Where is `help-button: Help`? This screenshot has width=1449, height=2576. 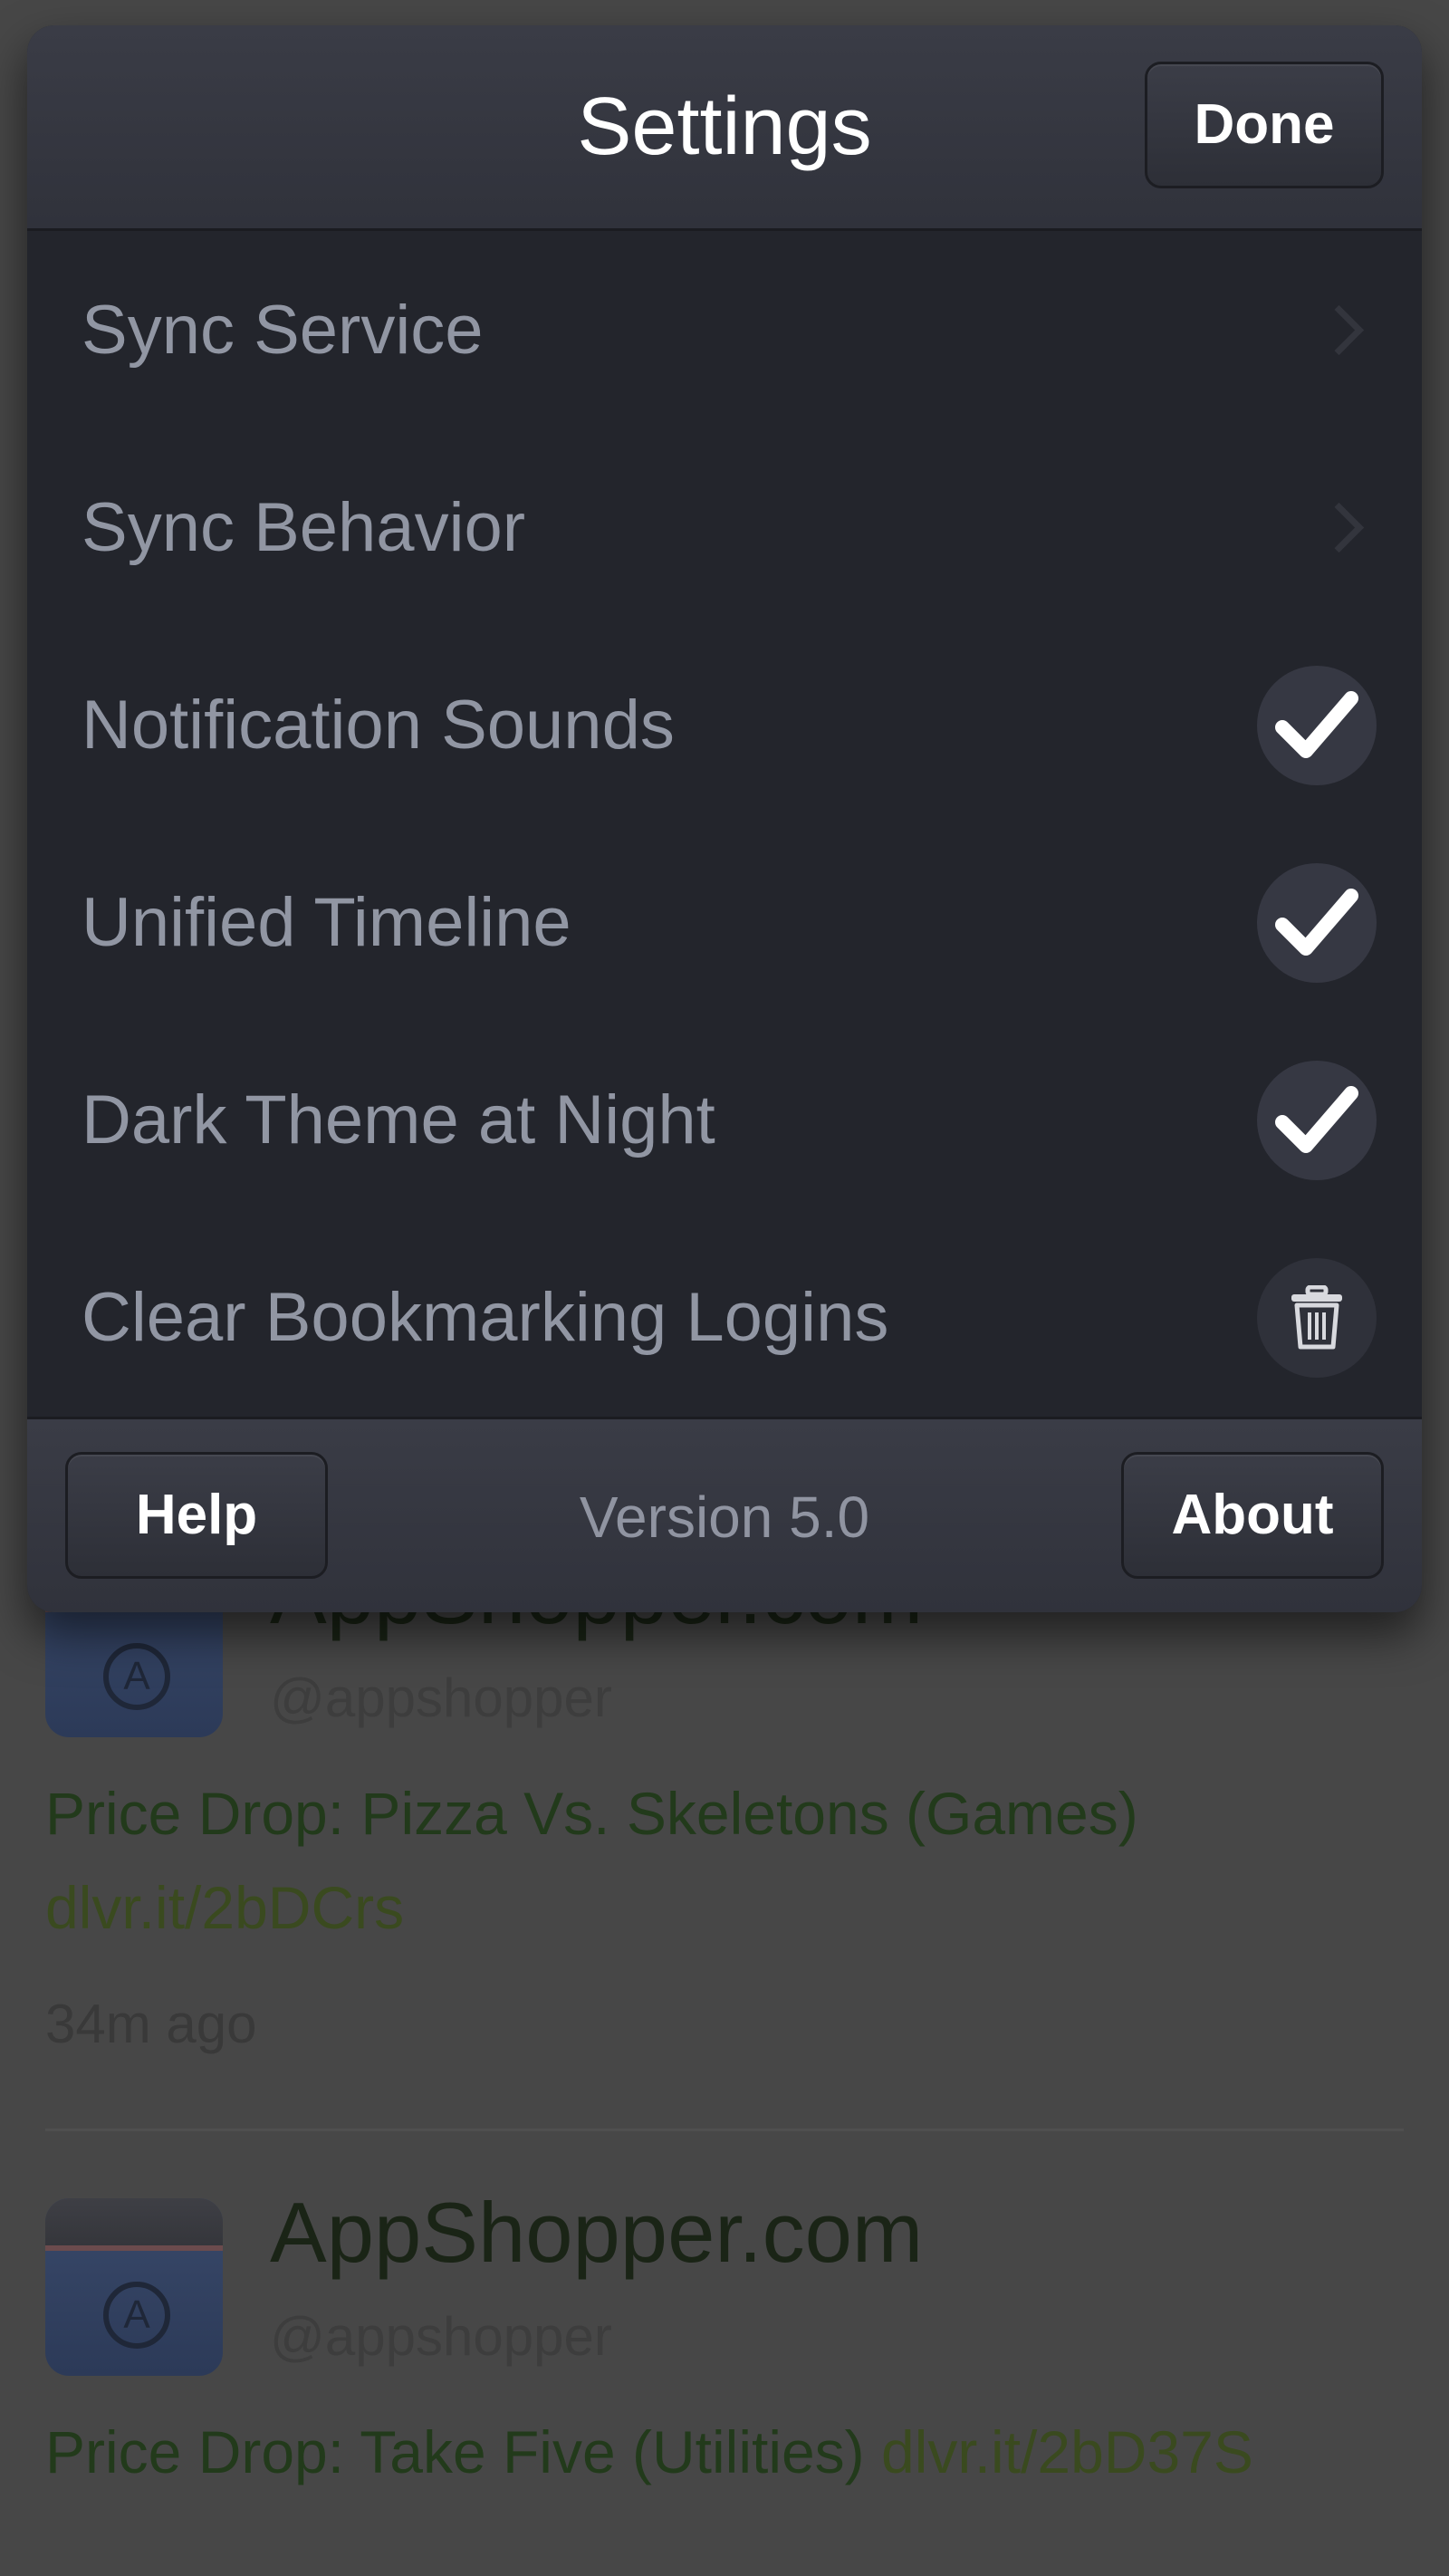 help-button: Help is located at coordinates (196, 1515).